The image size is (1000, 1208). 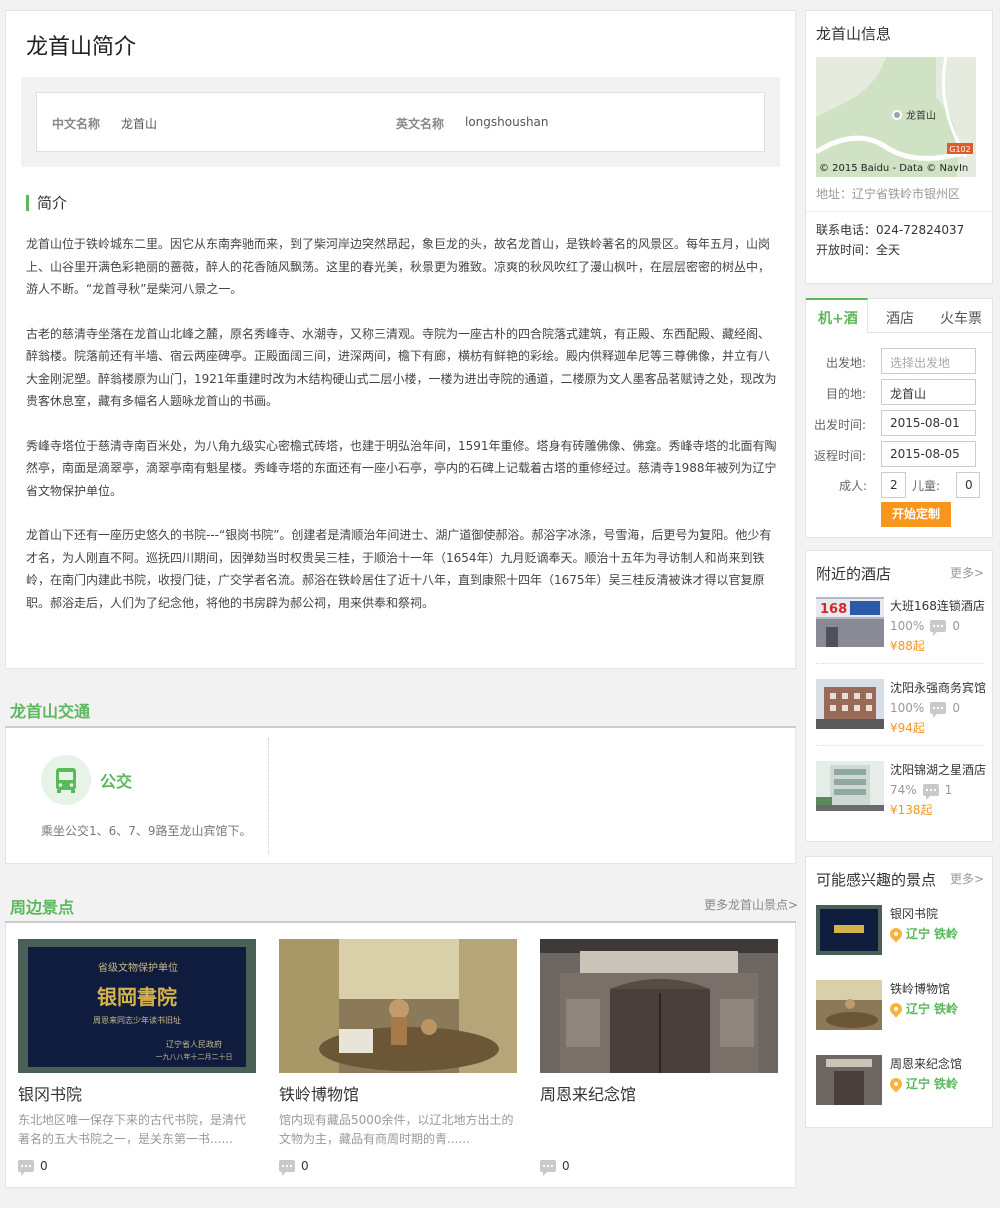 What do you see at coordinates (194, 1056) in the screenshot?
I see `sign-caption: 一九八八年十二月二十日` at bounding box center [194, 1056].